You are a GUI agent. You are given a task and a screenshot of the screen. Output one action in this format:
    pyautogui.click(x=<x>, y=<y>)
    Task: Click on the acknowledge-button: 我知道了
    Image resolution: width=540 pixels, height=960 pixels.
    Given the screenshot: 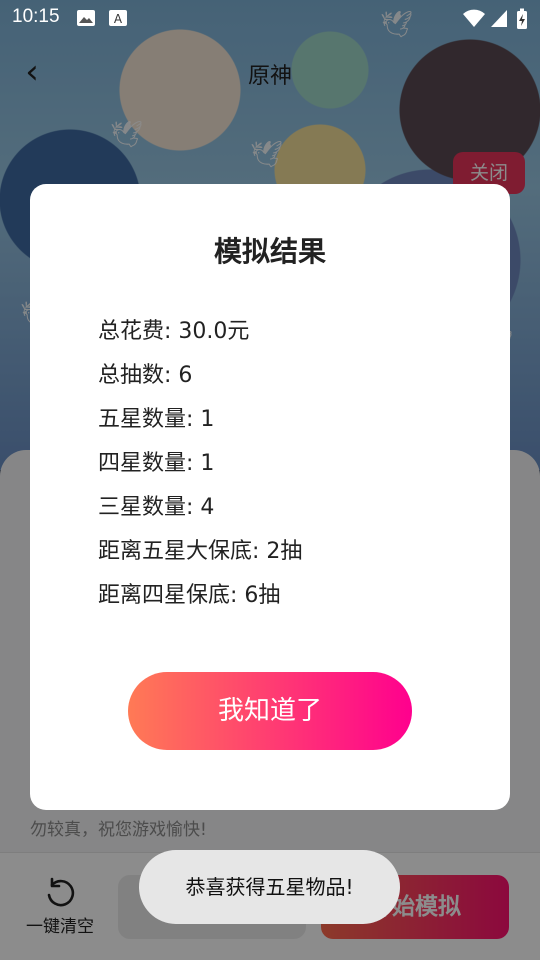 What is the action you would take?
    pyautogui.click(x=270, y=711)
    